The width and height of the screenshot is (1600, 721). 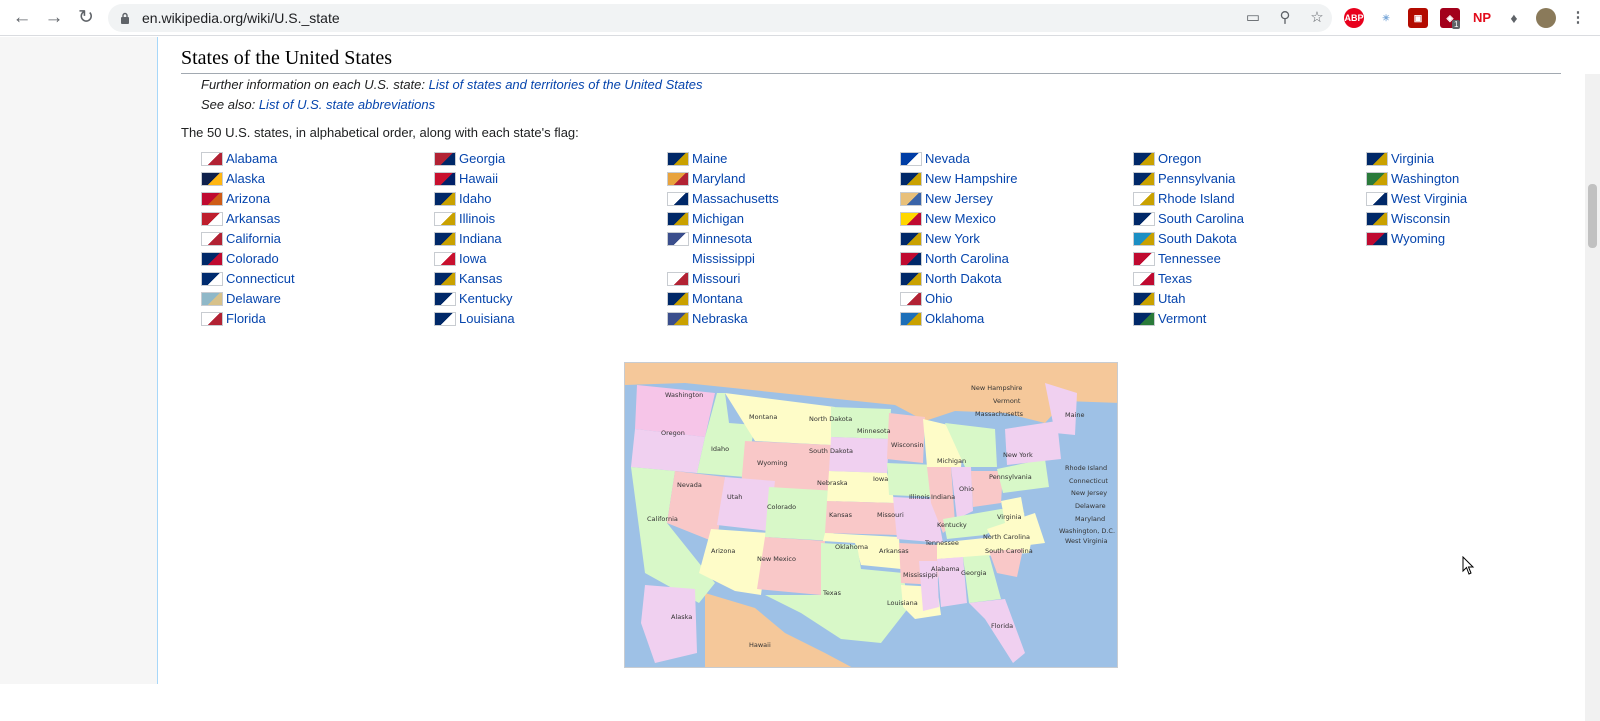 What do you see at coordinates (1253, 18) in the screenshot?
I see `cast-icon: ▭` at bounding box center [1253, 18].